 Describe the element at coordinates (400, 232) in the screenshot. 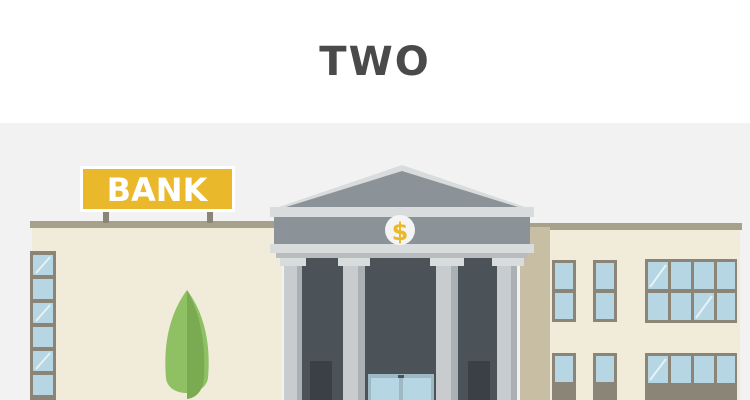

I see `dollar-symbol: $` at that location.